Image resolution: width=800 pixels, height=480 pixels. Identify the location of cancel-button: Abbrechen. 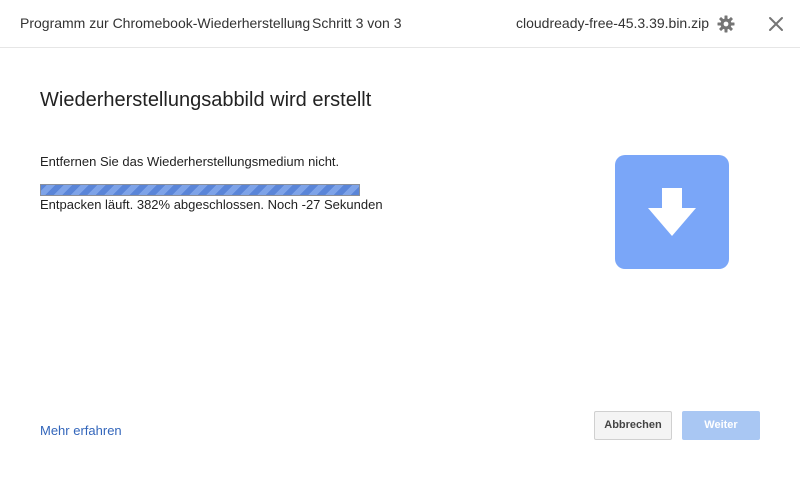
(633, 425).